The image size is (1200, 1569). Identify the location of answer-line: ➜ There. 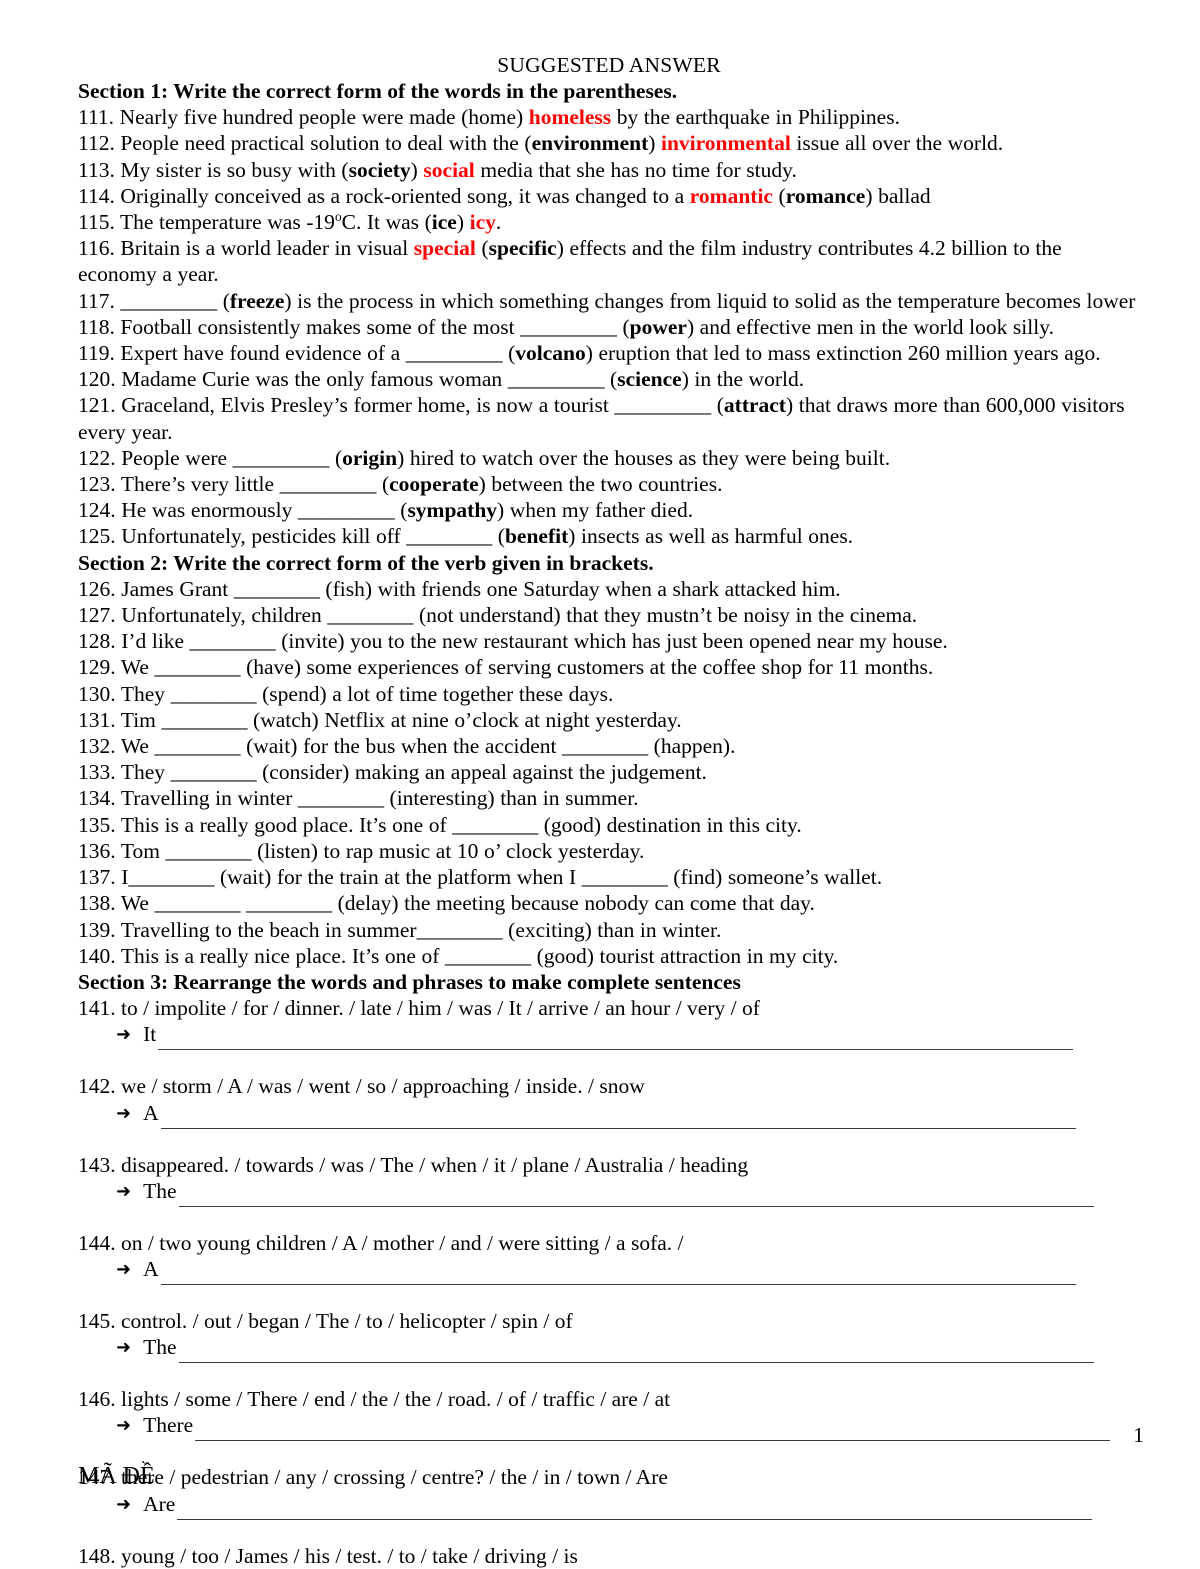
(609, 1429).